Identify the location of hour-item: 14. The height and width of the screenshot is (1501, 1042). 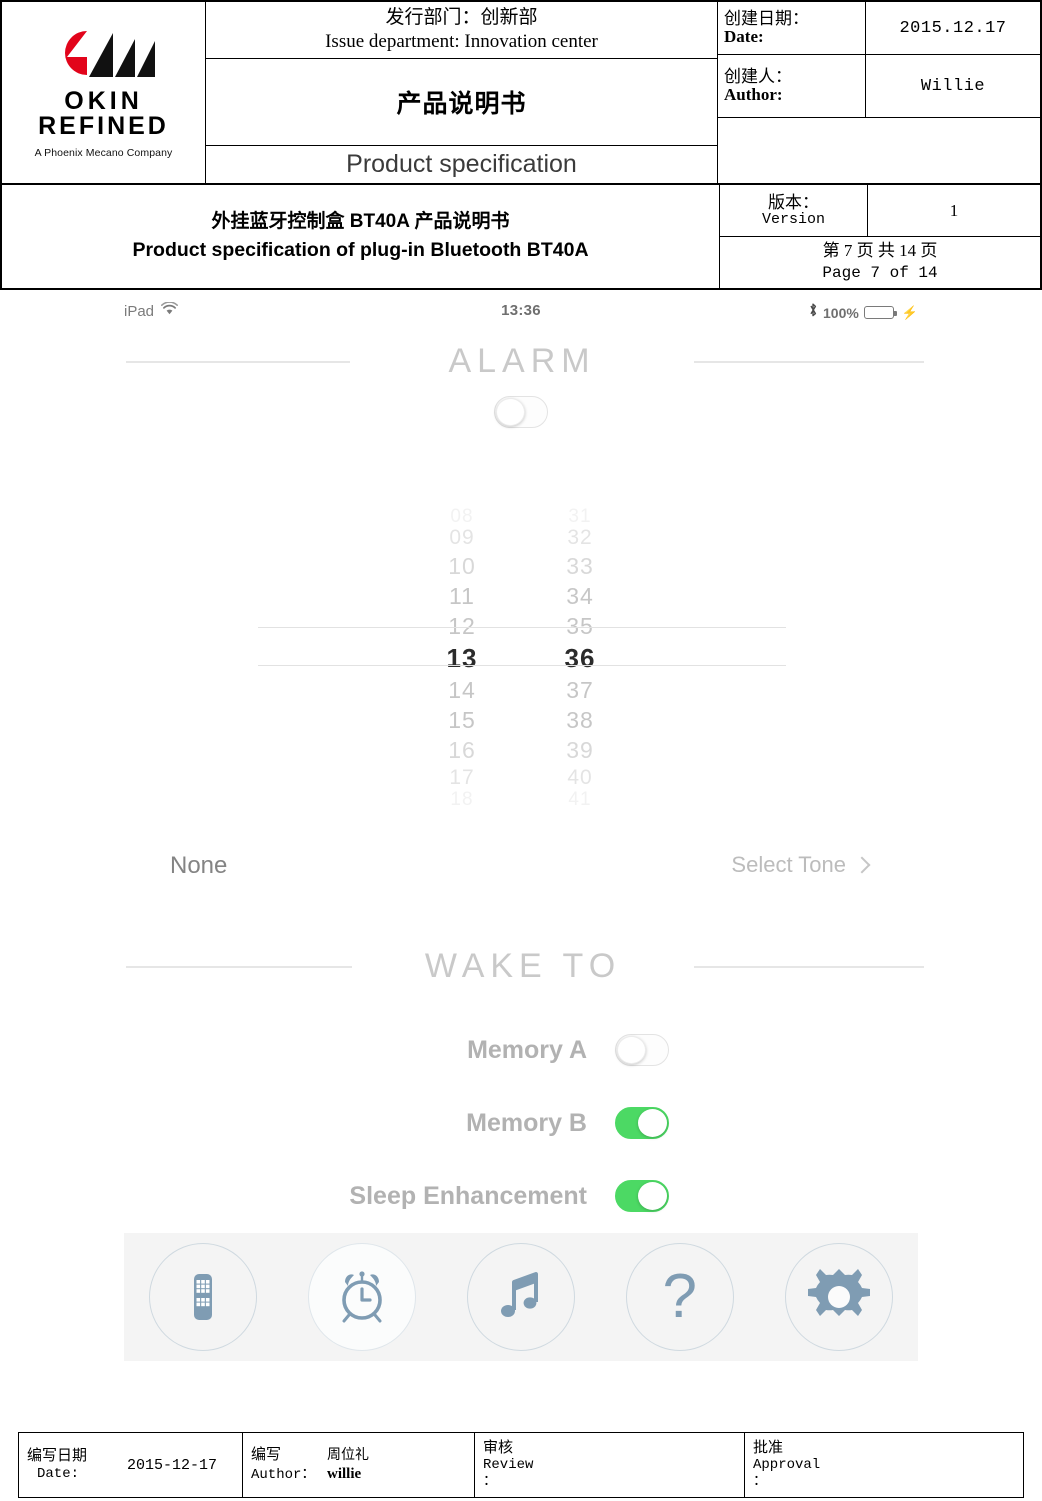
(462, 690).